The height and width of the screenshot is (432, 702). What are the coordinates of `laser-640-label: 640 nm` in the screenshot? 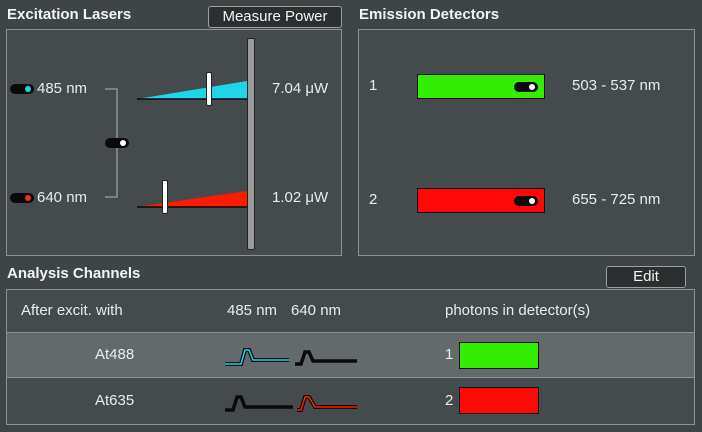 It's located at (62, 197).